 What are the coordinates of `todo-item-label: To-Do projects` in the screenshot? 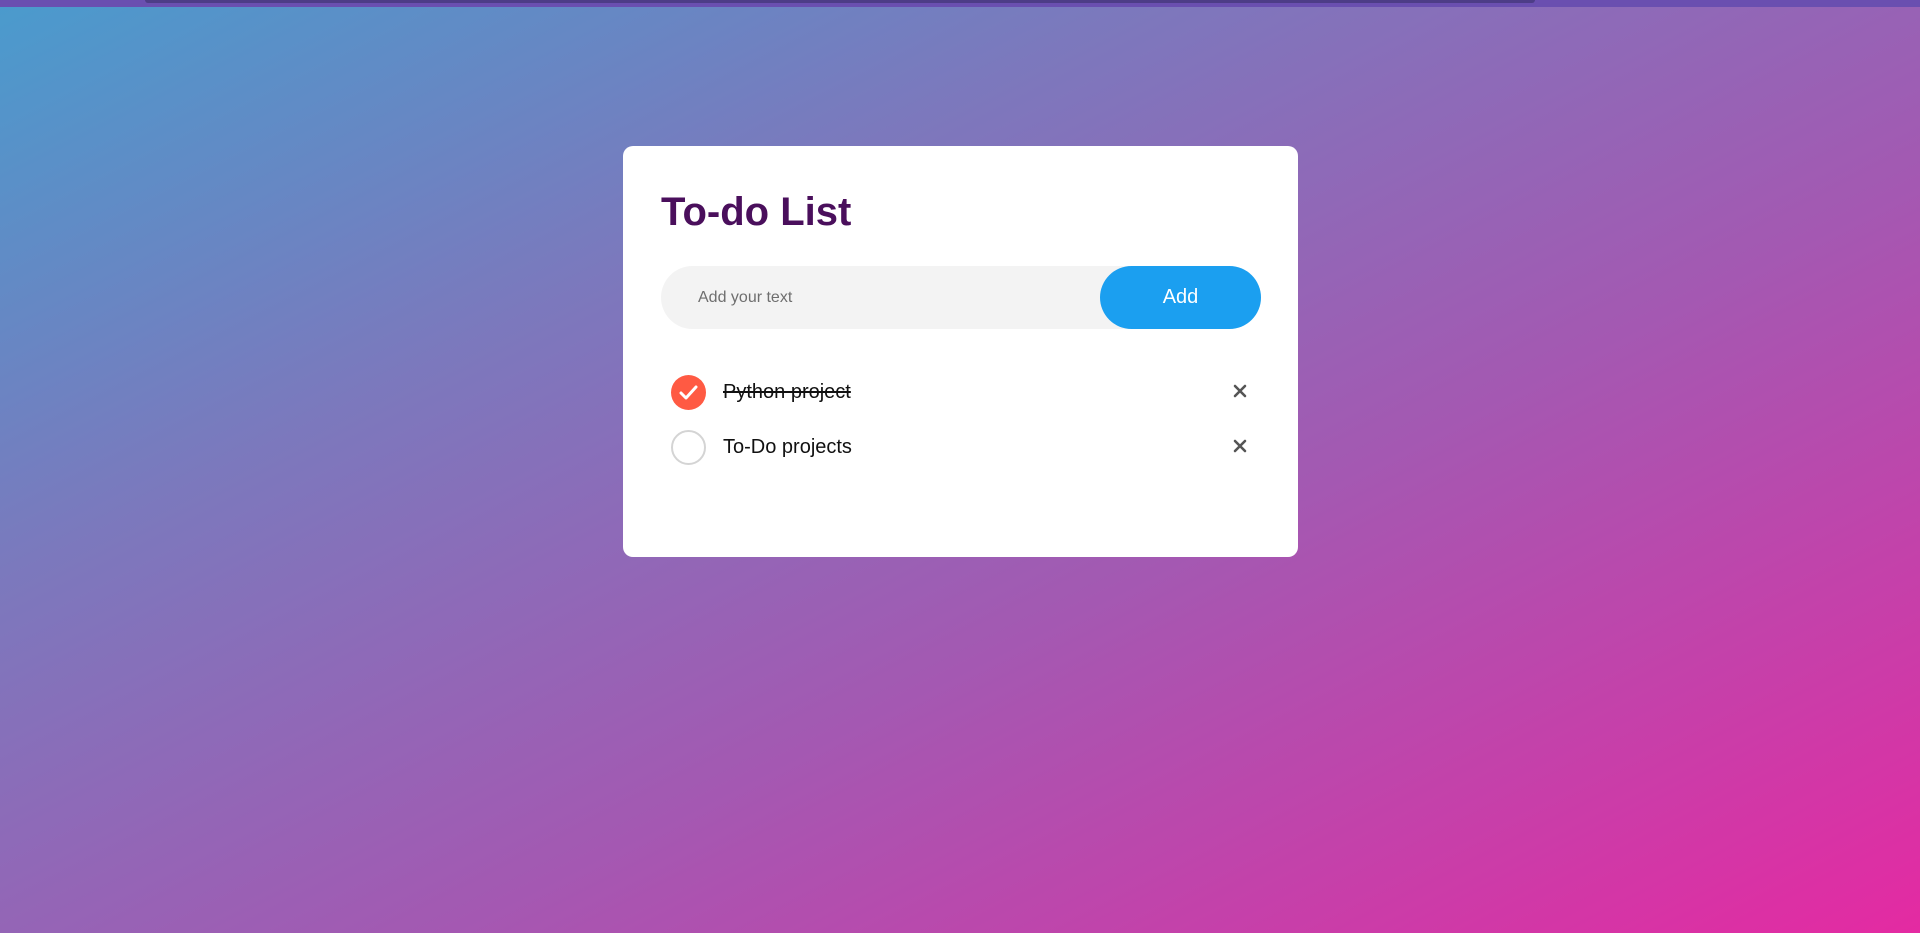 It's located at (787, 447).